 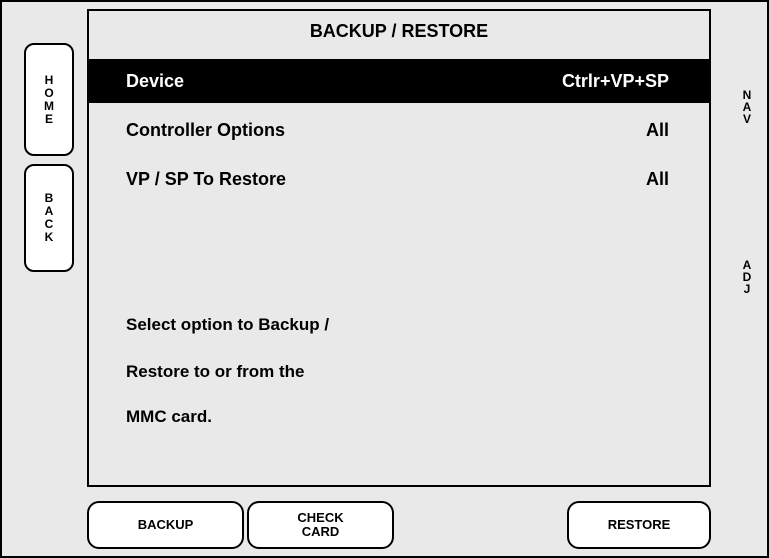 I want to click on back-button: BACK, so click(x=49, y=218).